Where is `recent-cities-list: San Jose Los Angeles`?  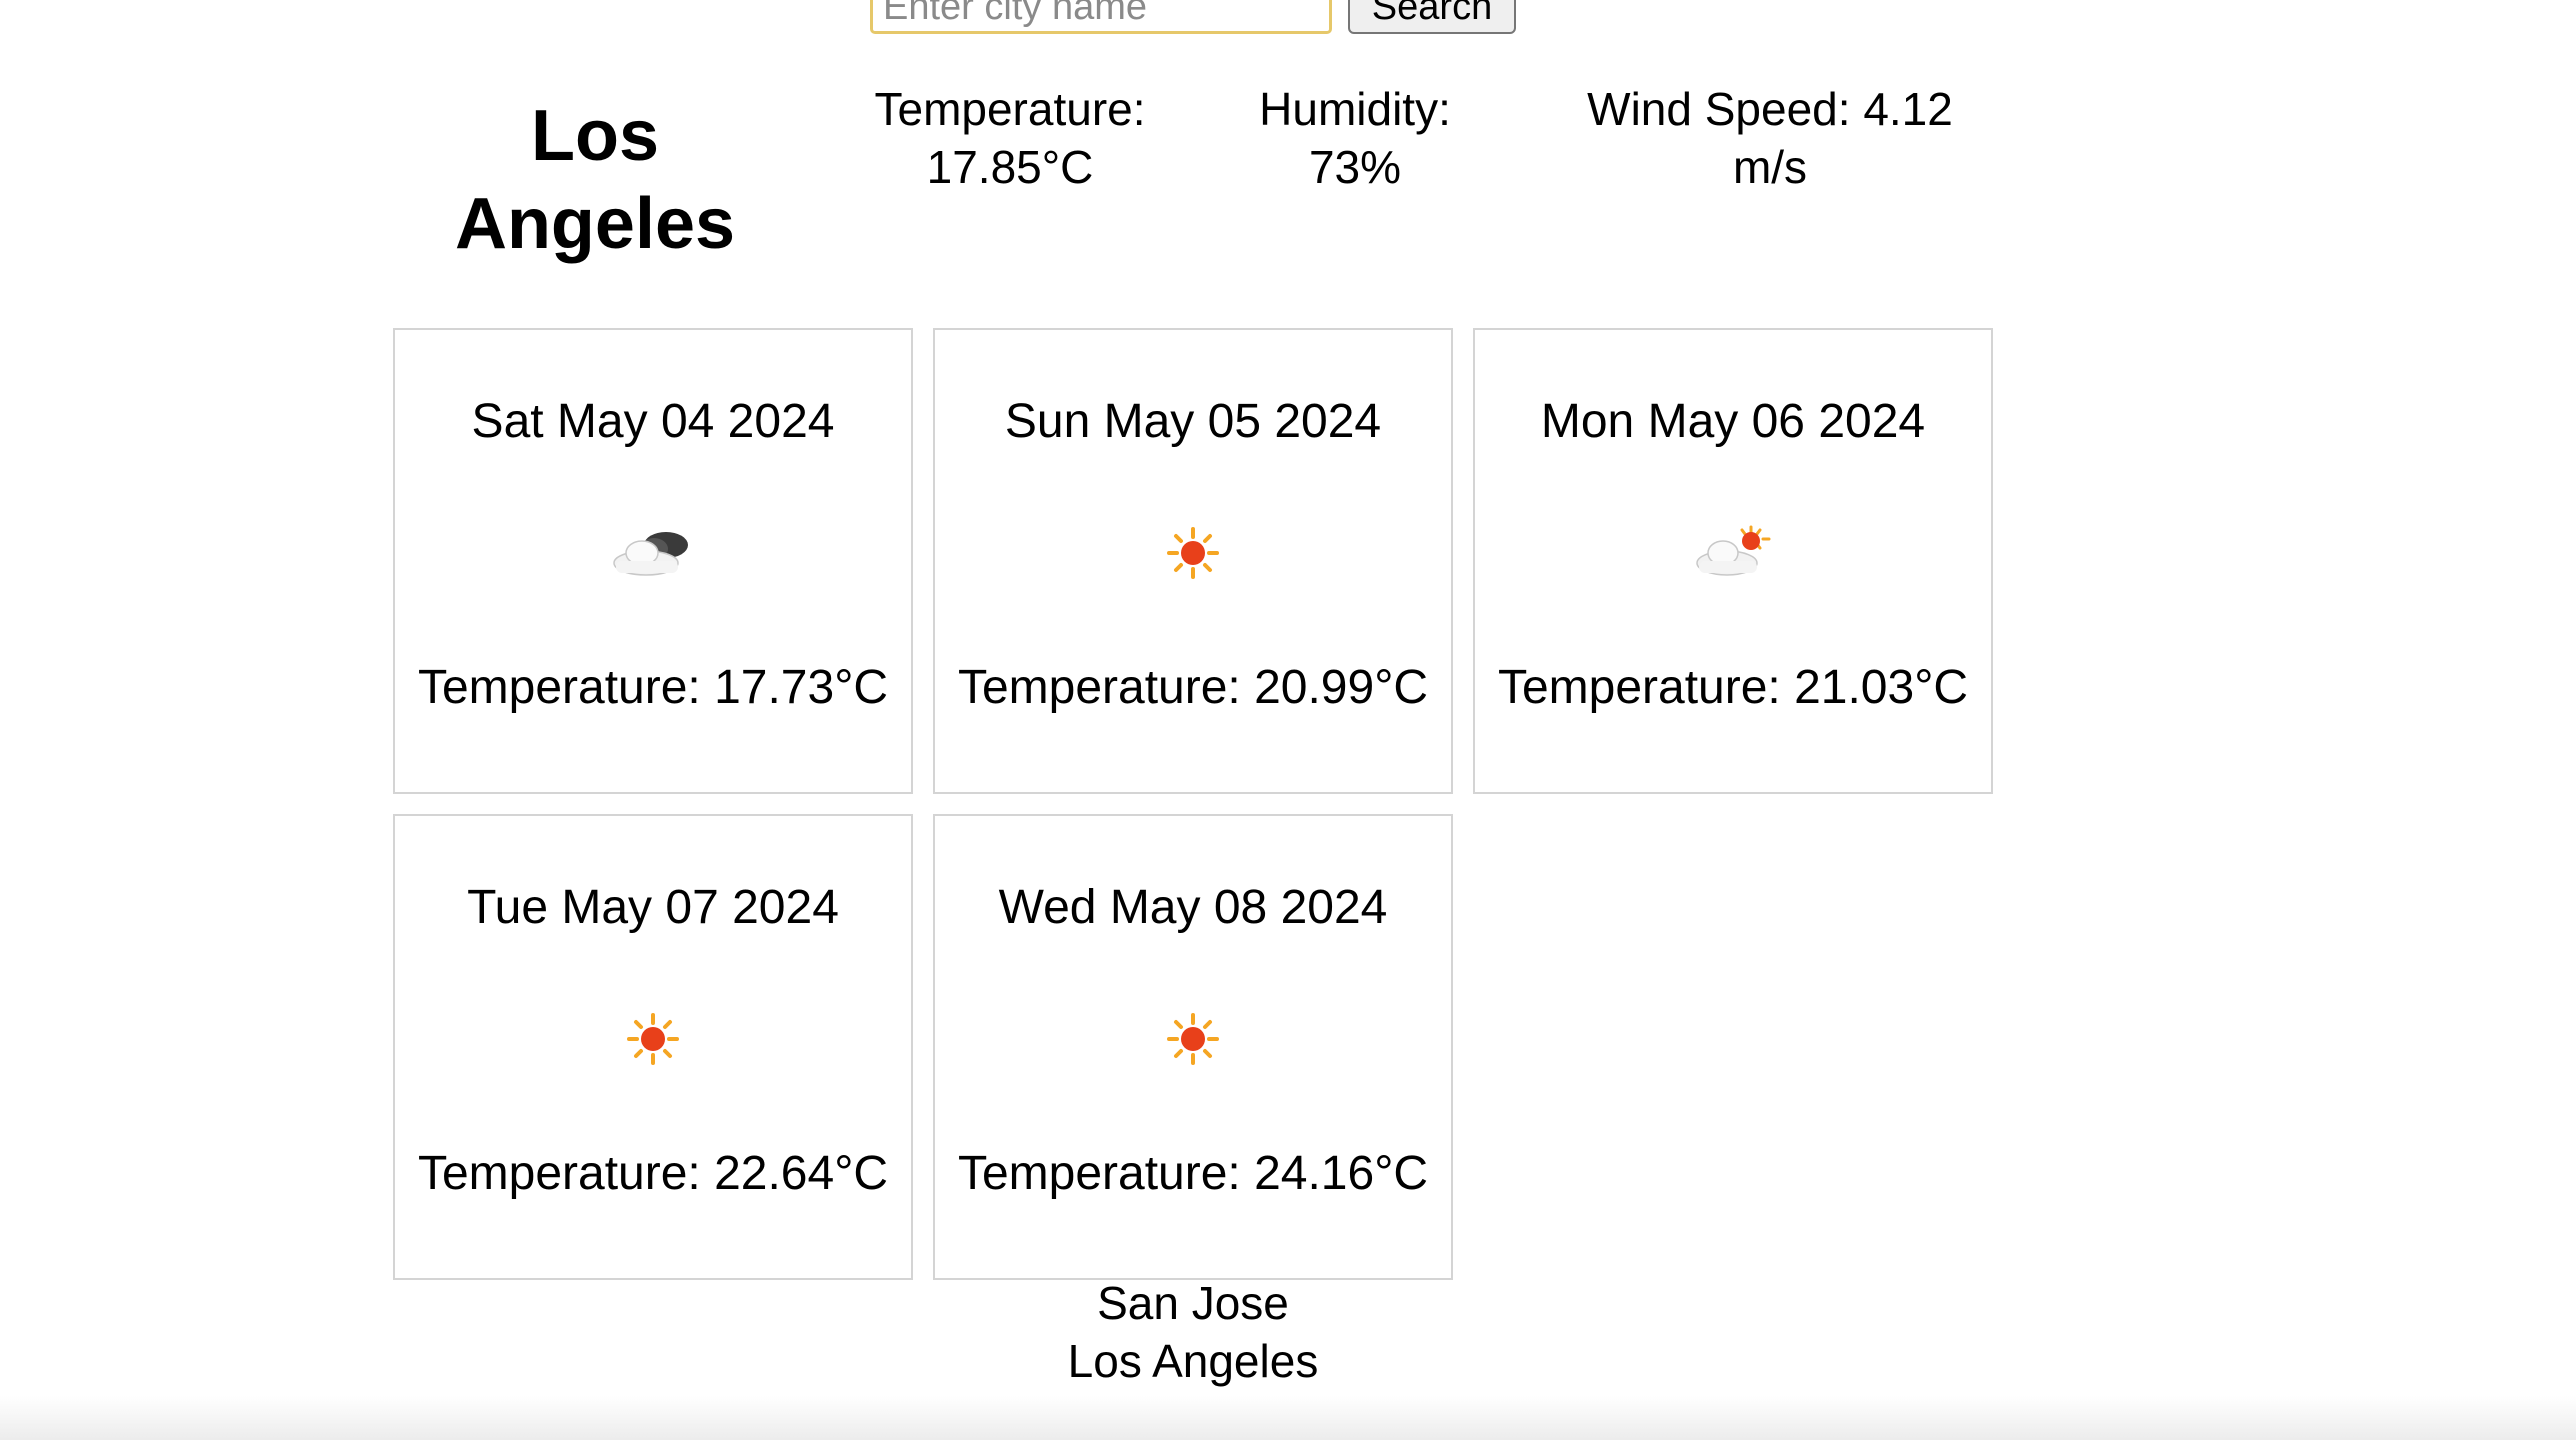
recent-cities-list: San Jose Los Angeles is located at coordinates (1193, 1332).